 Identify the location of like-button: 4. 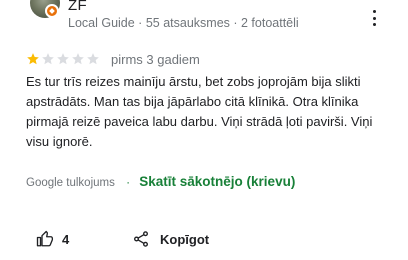
(52, 239).